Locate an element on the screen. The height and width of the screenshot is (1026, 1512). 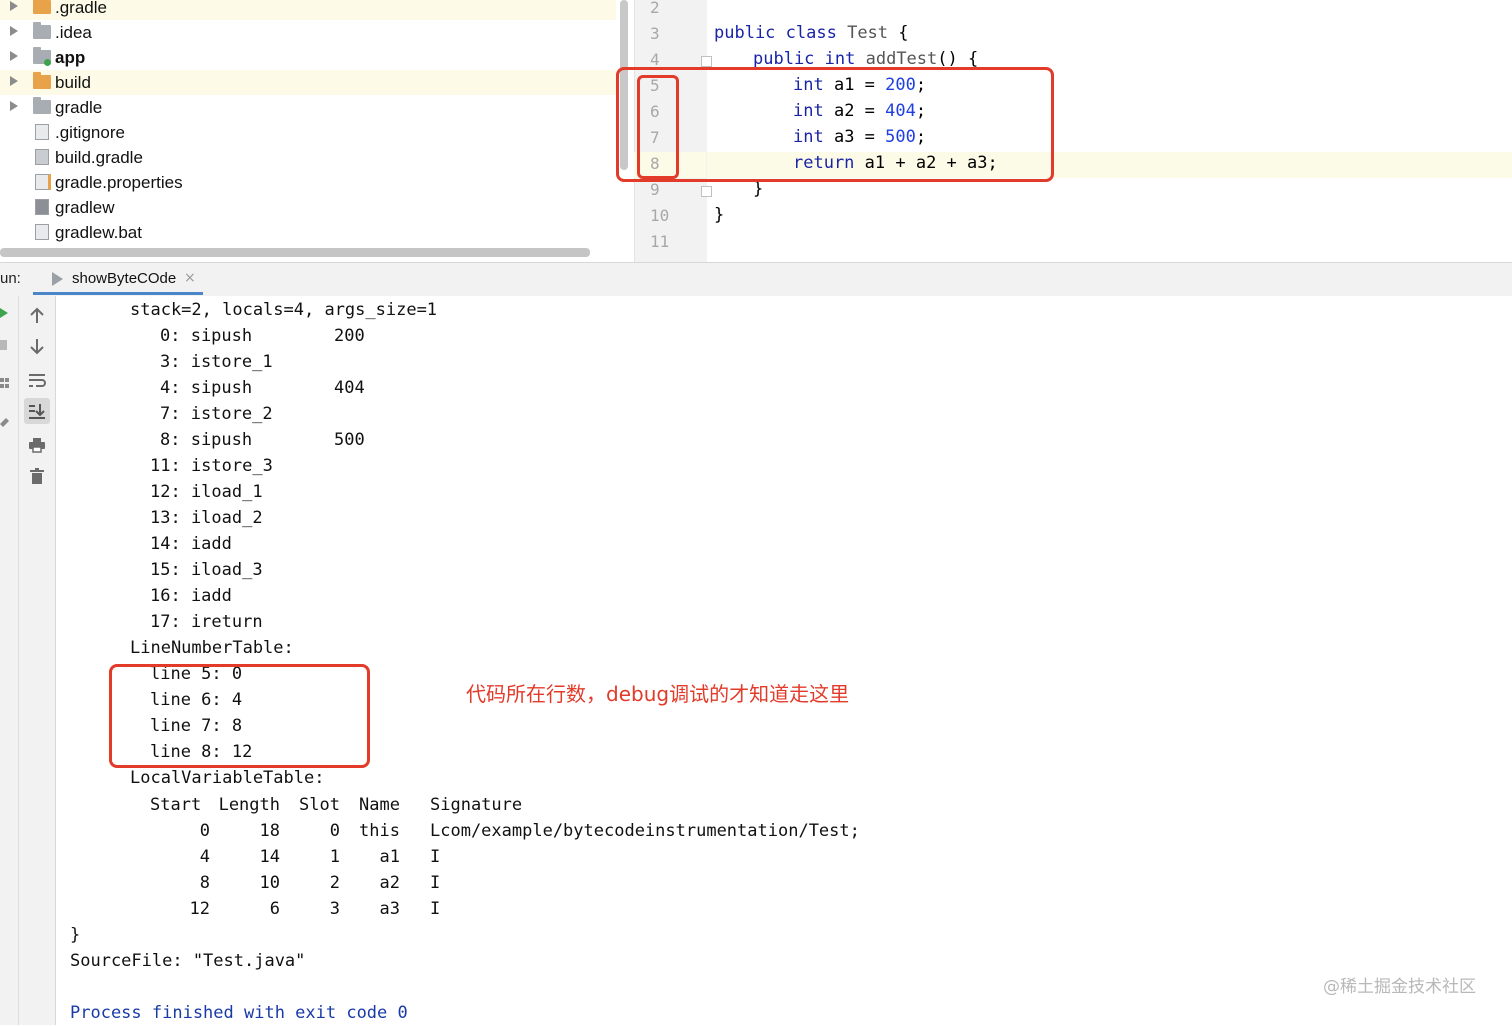
table-row: 8 10 2 a2 I is located at coordinates (320, 883).